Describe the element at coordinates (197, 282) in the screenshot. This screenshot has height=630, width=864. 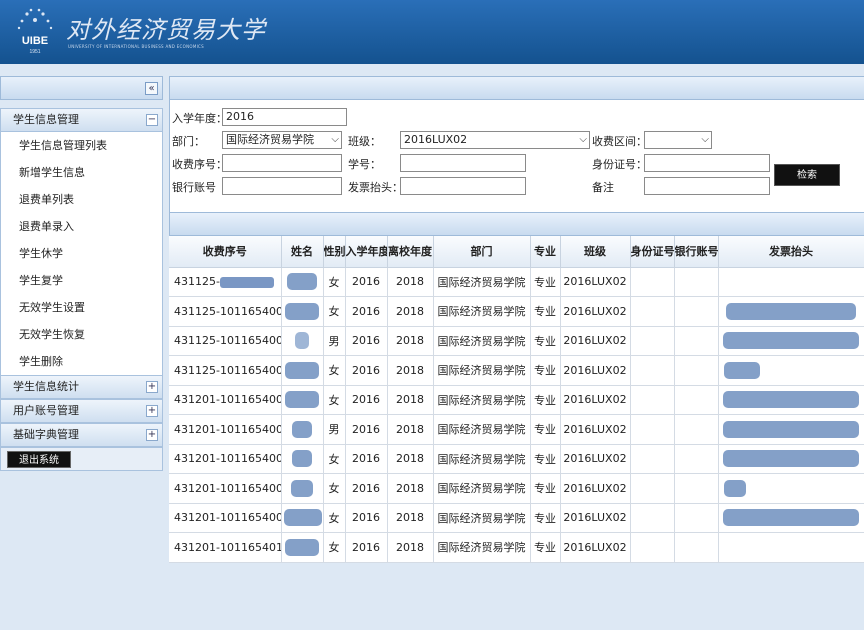
I see `serial-cell: 431125-` at that location.